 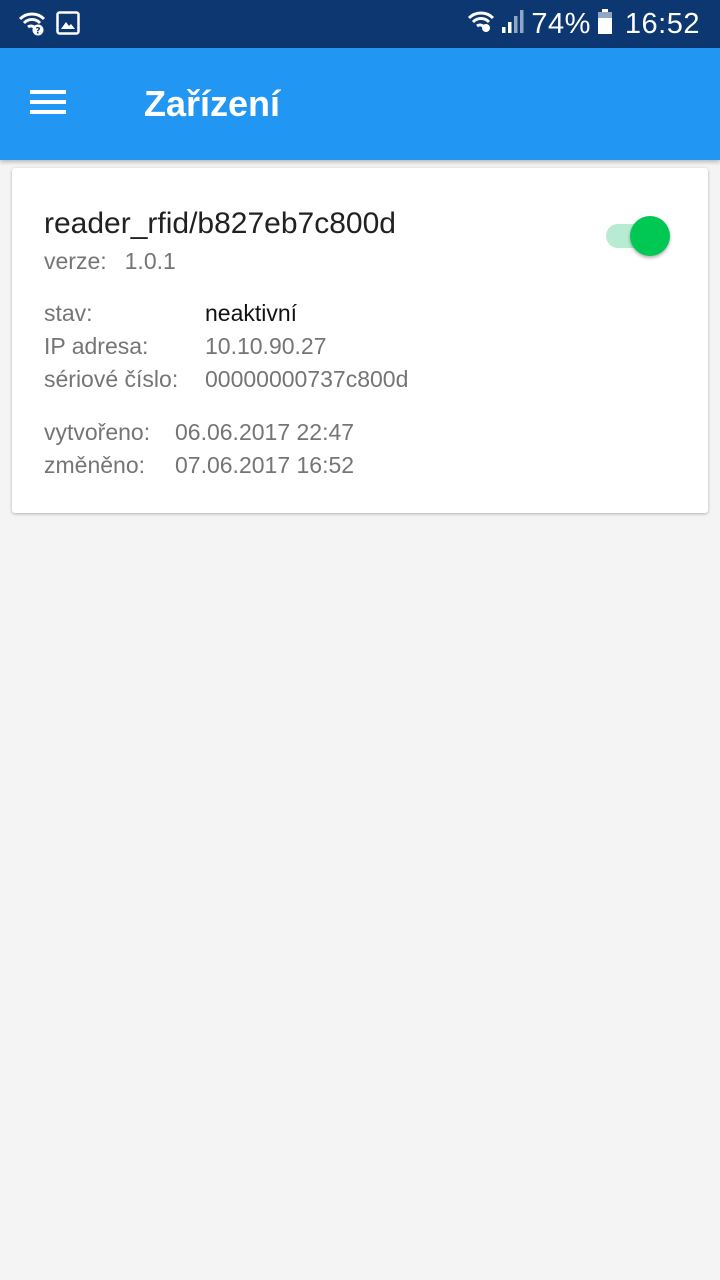 What do you see at coordinates (481, 24) in the screenshot?
I see `wifi-icon` at bounding box center [481, 24].